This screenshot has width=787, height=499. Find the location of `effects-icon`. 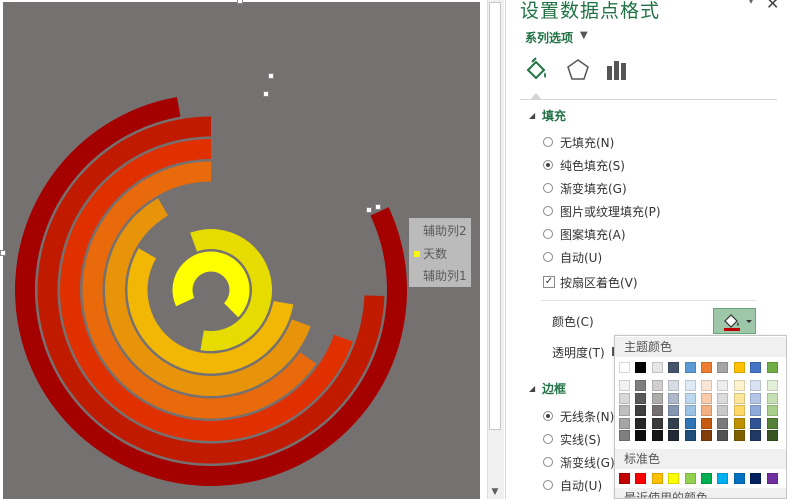

effects-icon is located at coordinates (578, 70).